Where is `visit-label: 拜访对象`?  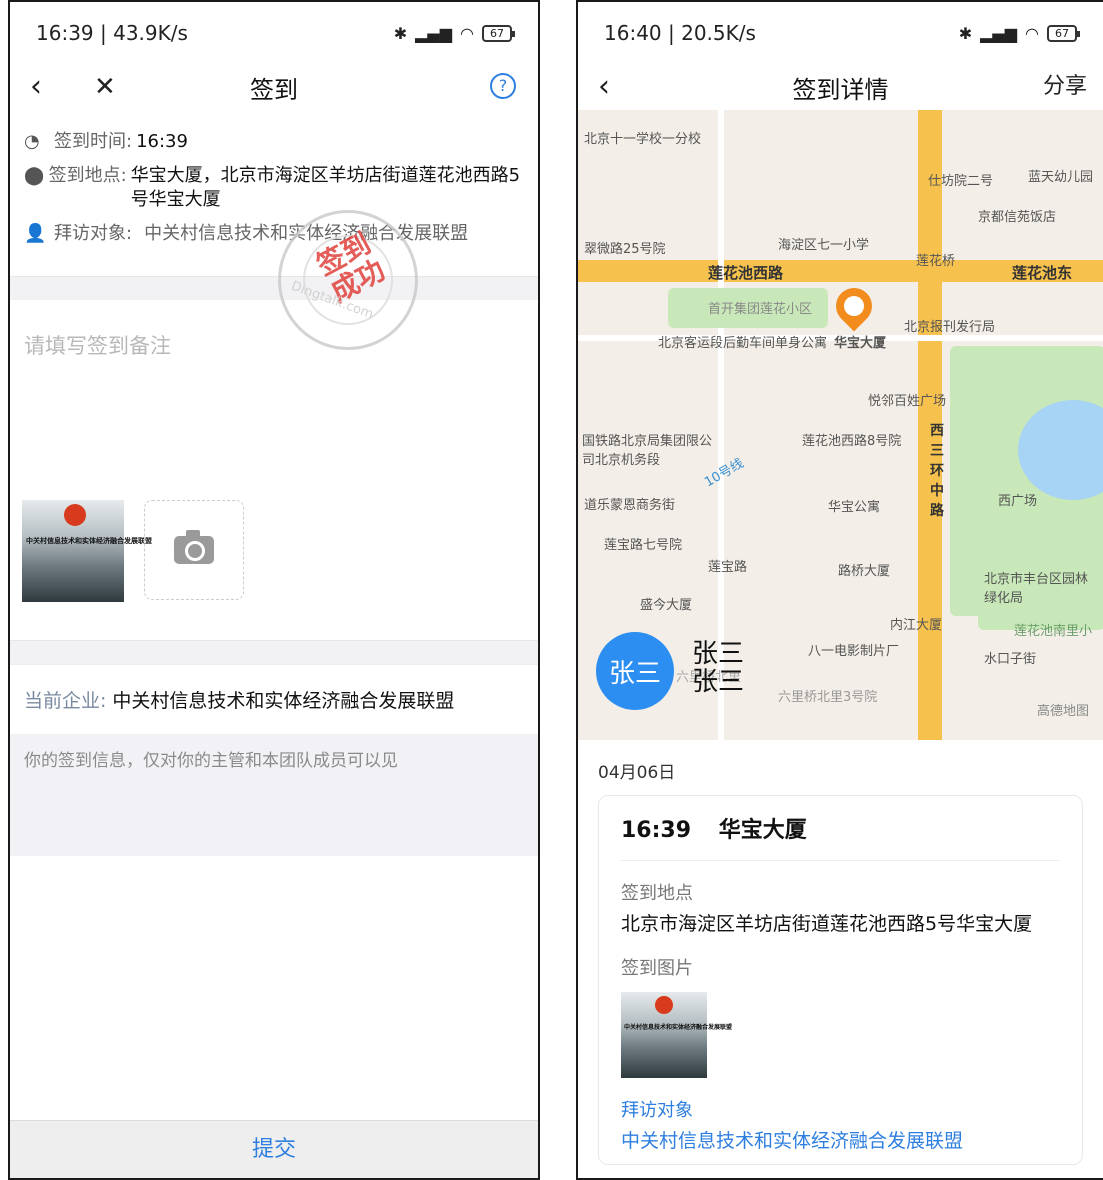 visit-label: 拜访对象 is located at coordinates (657, 1110).